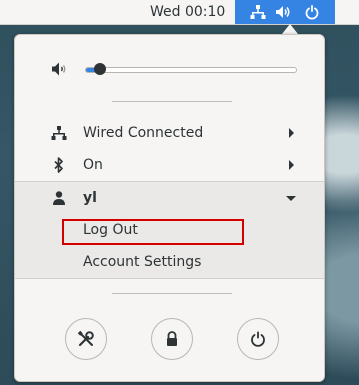  I want to click on system-status-area, so click(285, 12).